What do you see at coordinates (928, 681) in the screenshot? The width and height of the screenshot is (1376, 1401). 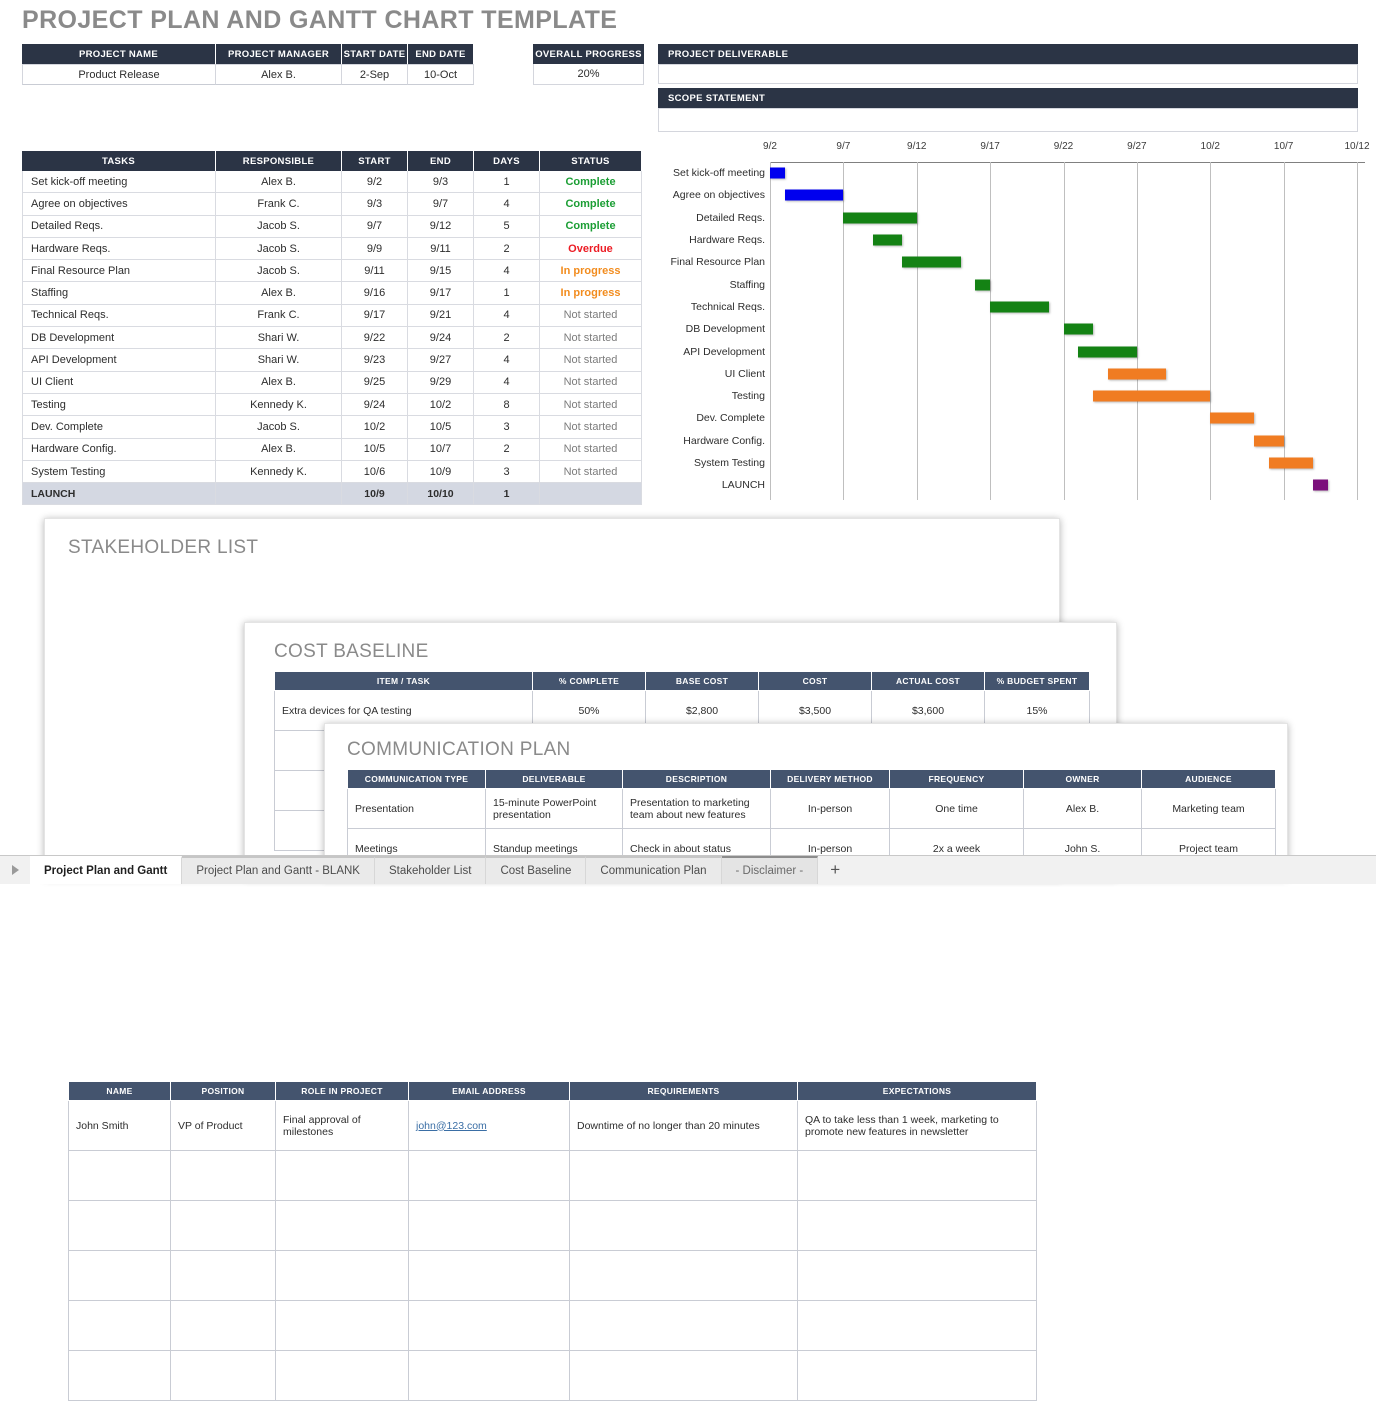 I see `col-actual-cost: ACTUAL COST` at bounding box center [928, 681].